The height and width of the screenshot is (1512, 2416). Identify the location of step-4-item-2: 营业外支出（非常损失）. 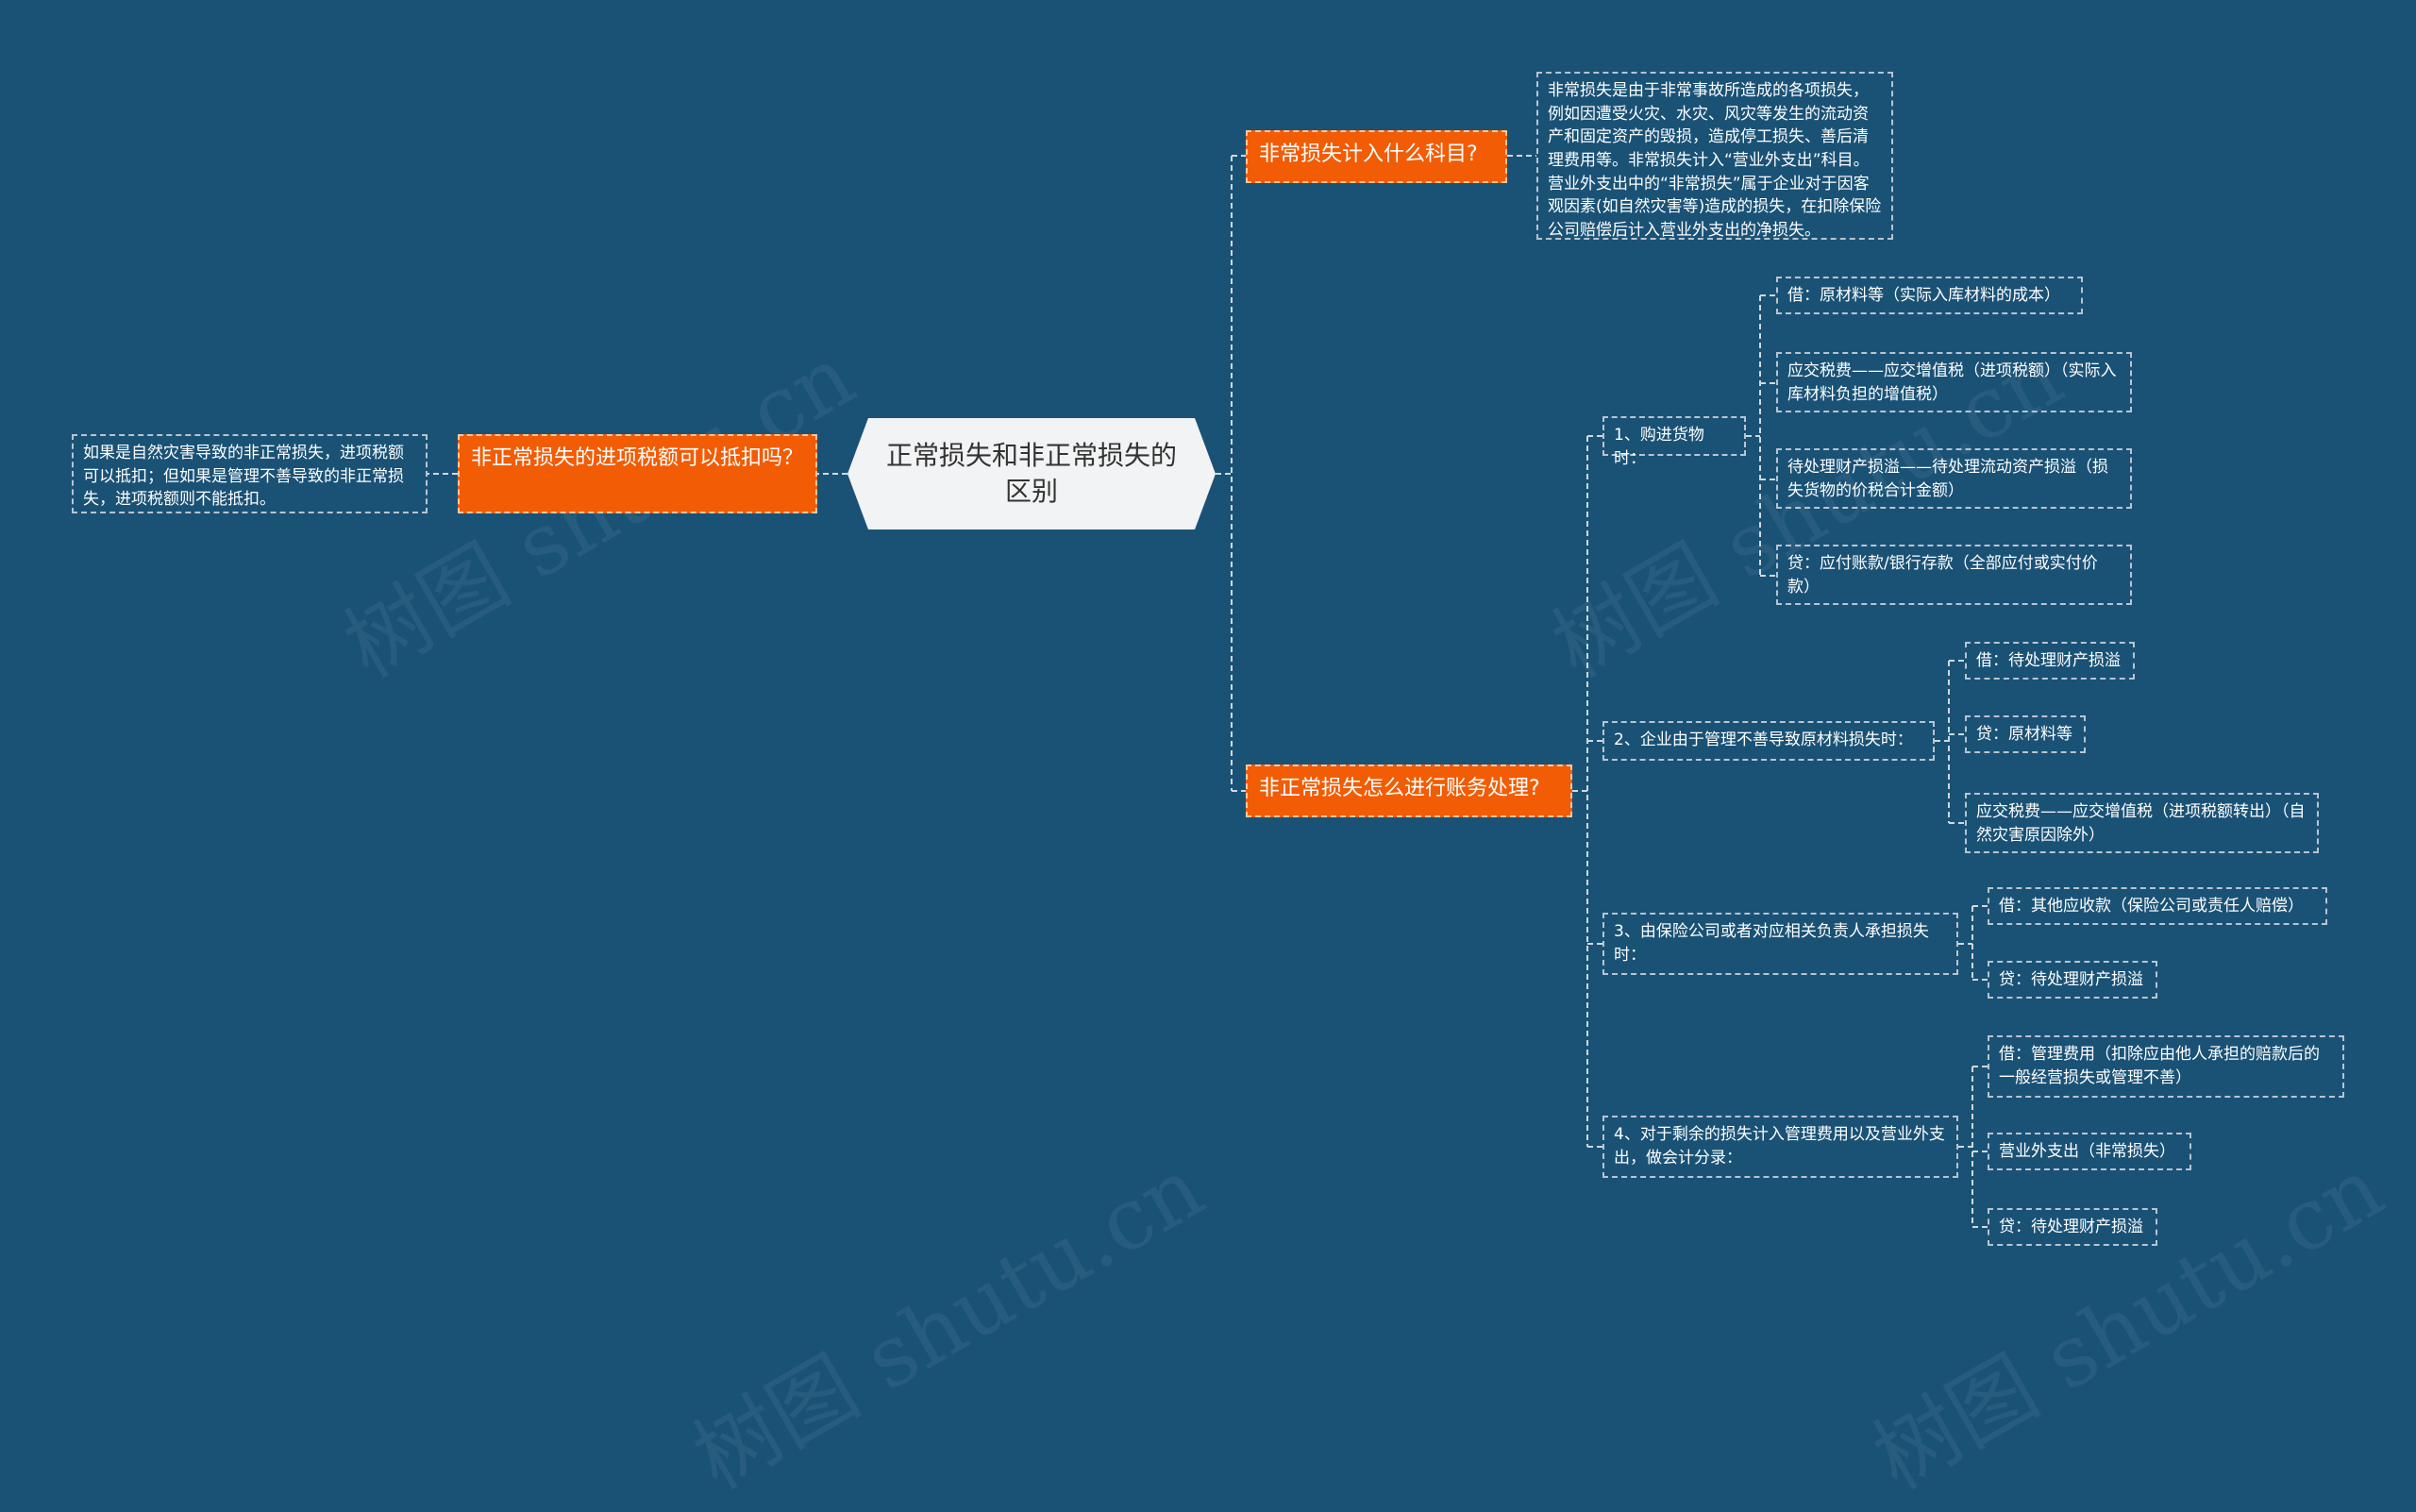
(2089, 1151).